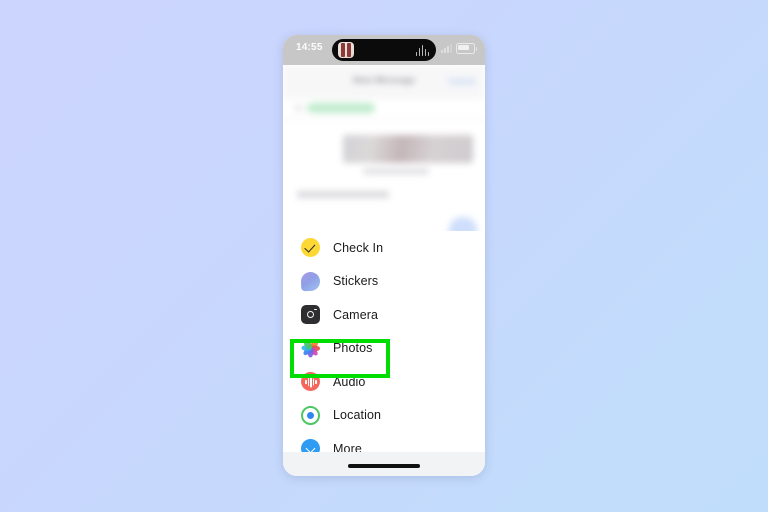 This screenshot has width=768, height=512. I want to click on status-indicators, so click(459, 48).